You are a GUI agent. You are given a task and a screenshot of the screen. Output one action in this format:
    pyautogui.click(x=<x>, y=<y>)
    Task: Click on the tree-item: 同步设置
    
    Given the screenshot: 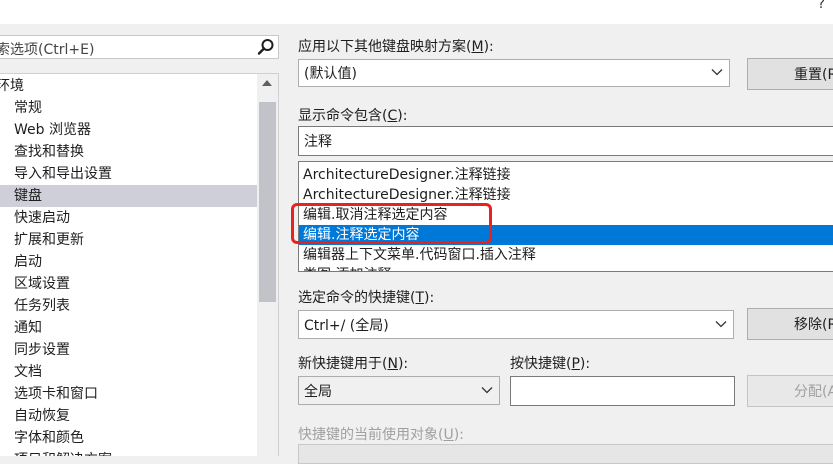 What is the action you would take?
    pyautogui.click(x=128, y=350)
    